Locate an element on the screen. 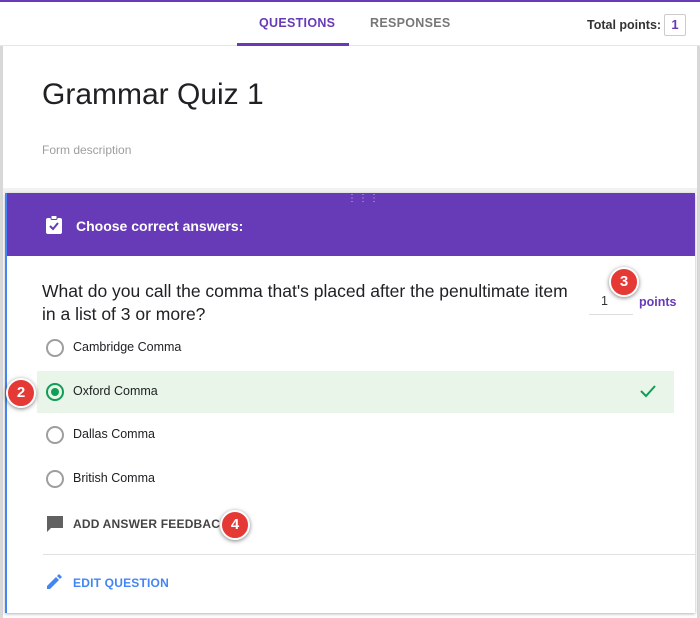 This screenshot has width=700, height=618. card-divider is located at coordinates (369, 554).